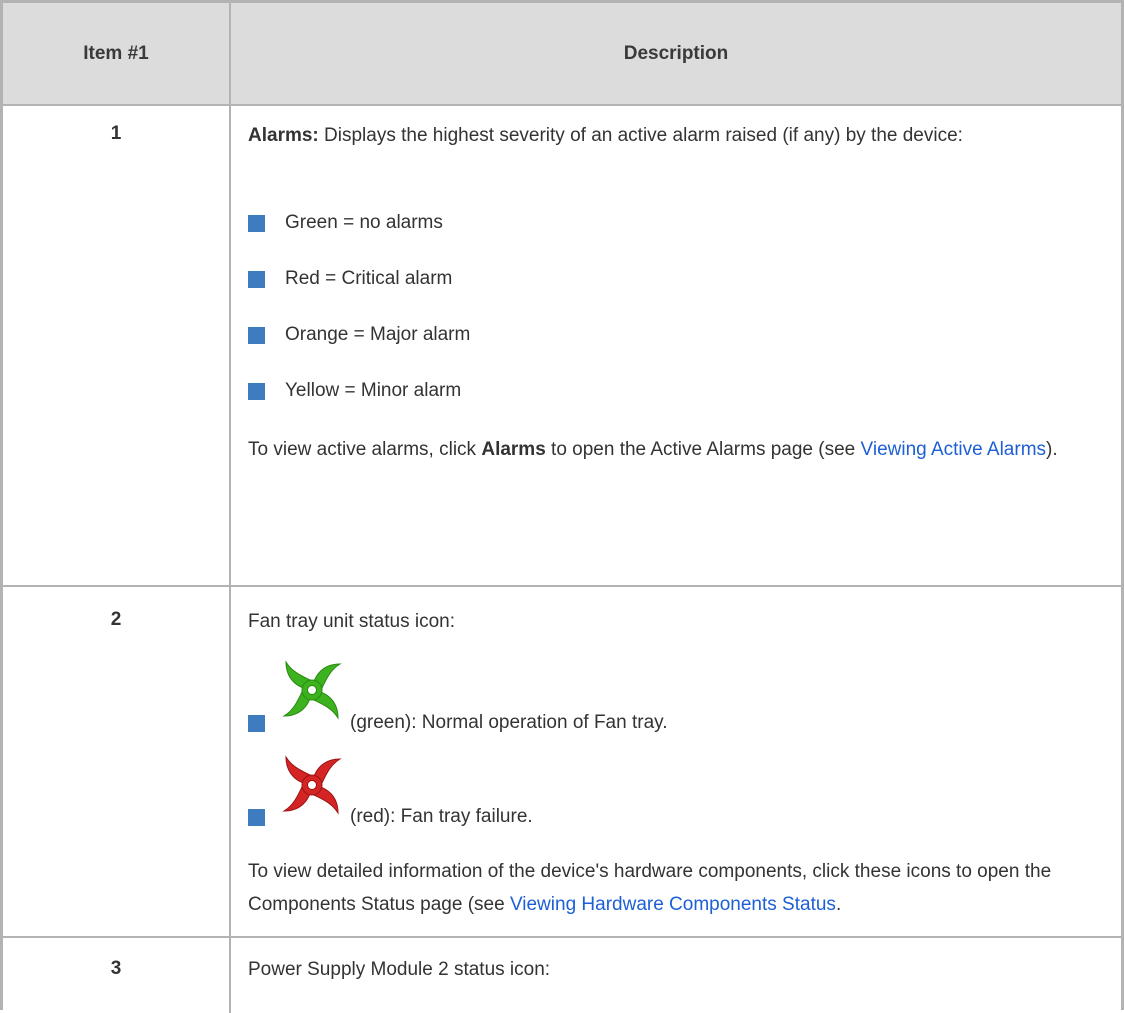 The height and width of the screenshot is (1013, 1124). What do you see at coordinates (676, 53) in the screenshot?
I see `column-header-description: Description` at bounding box center [676, 53].